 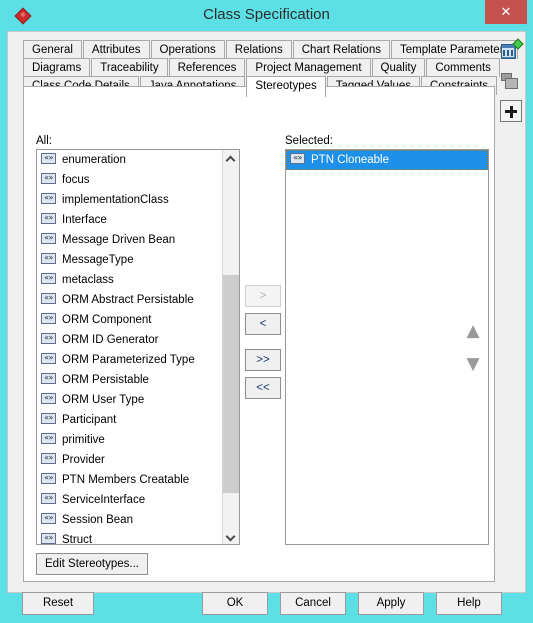 I want to click on list-item: ServiceInterface, so click(x=129, y=500).